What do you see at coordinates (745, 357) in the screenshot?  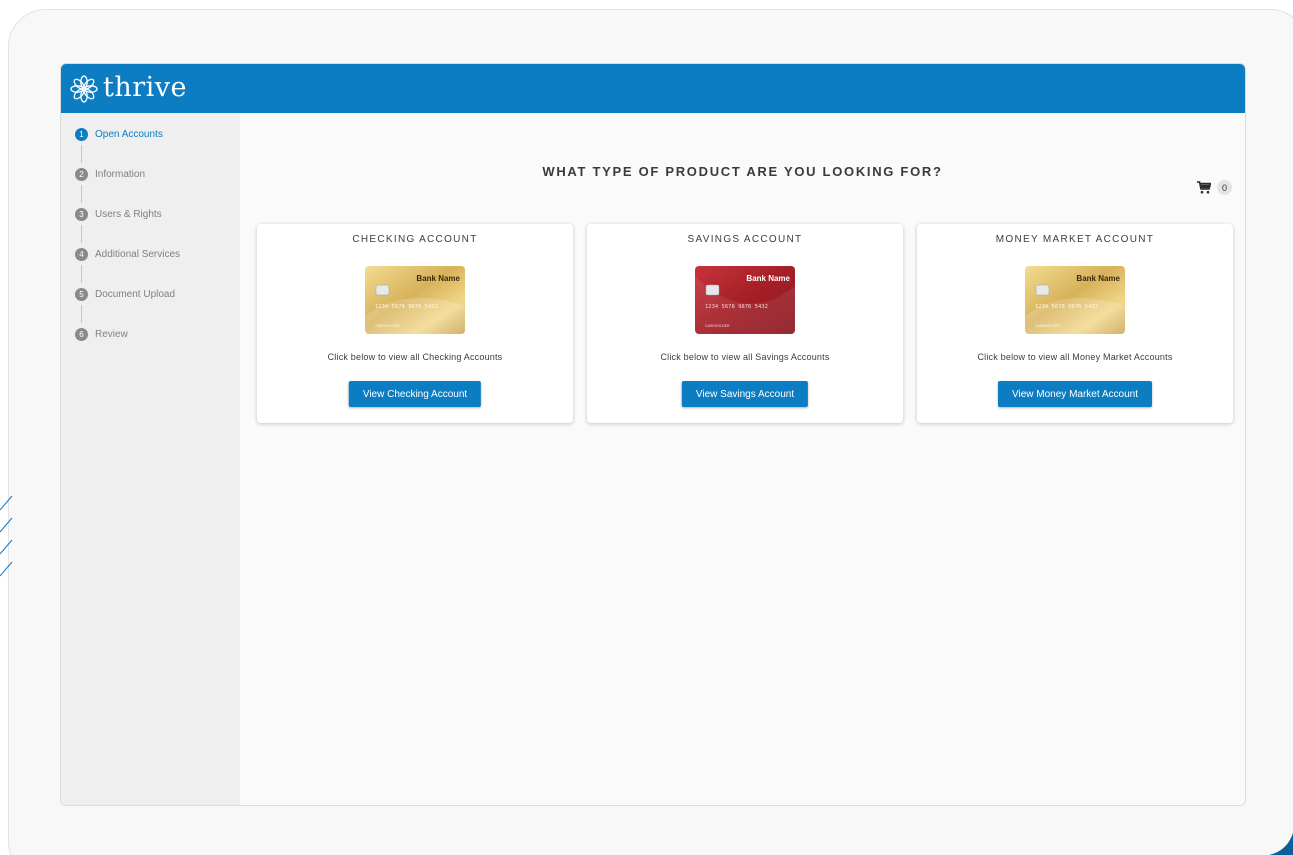 I see `card-description: Click below to view all Savings Accounts` at bounding box center [745, 357].